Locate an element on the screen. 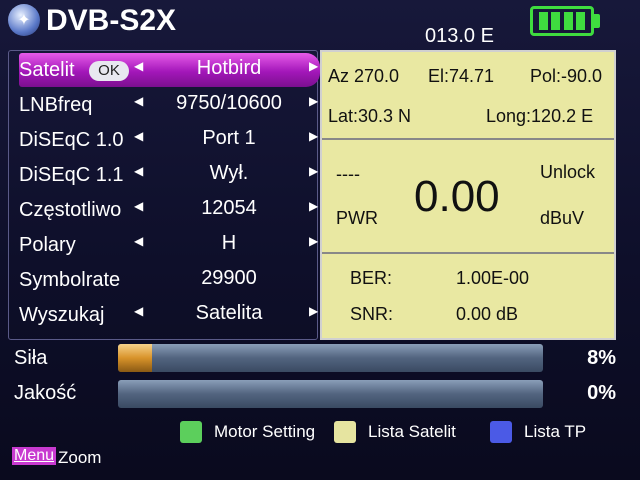  blue-key-icon is located at coordinates (501, 432).